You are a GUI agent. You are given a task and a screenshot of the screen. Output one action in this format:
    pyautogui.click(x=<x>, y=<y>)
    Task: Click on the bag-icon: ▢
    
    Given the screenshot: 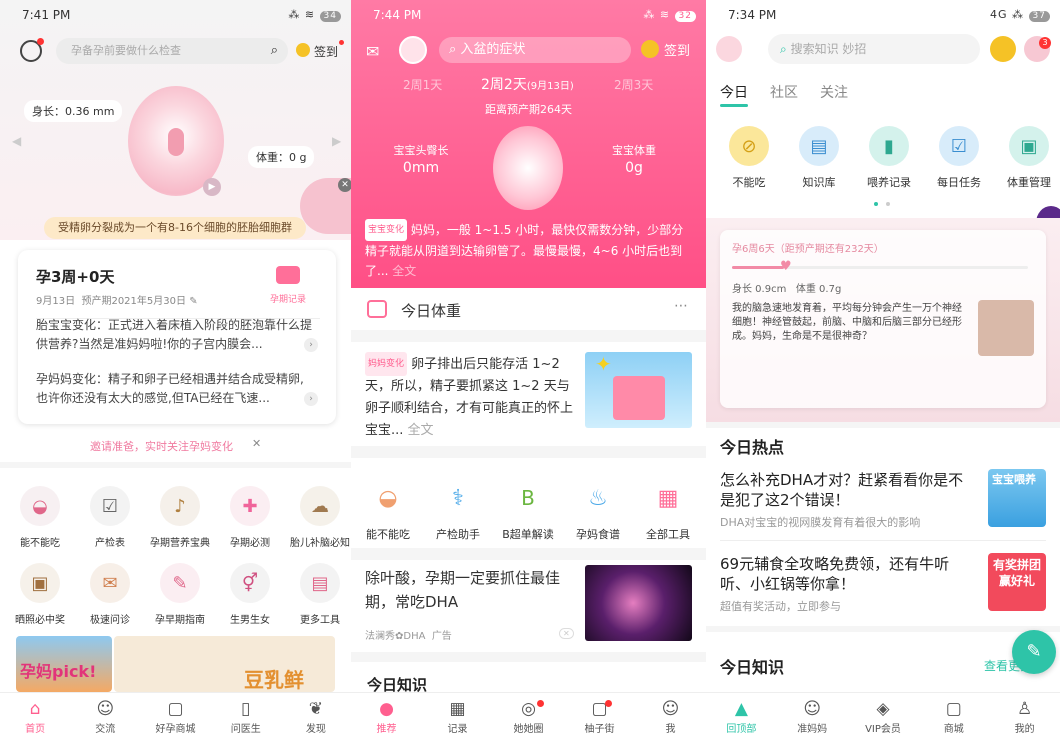 What is the action you would take?
    pyautogui.click(x=953, y=709)
    